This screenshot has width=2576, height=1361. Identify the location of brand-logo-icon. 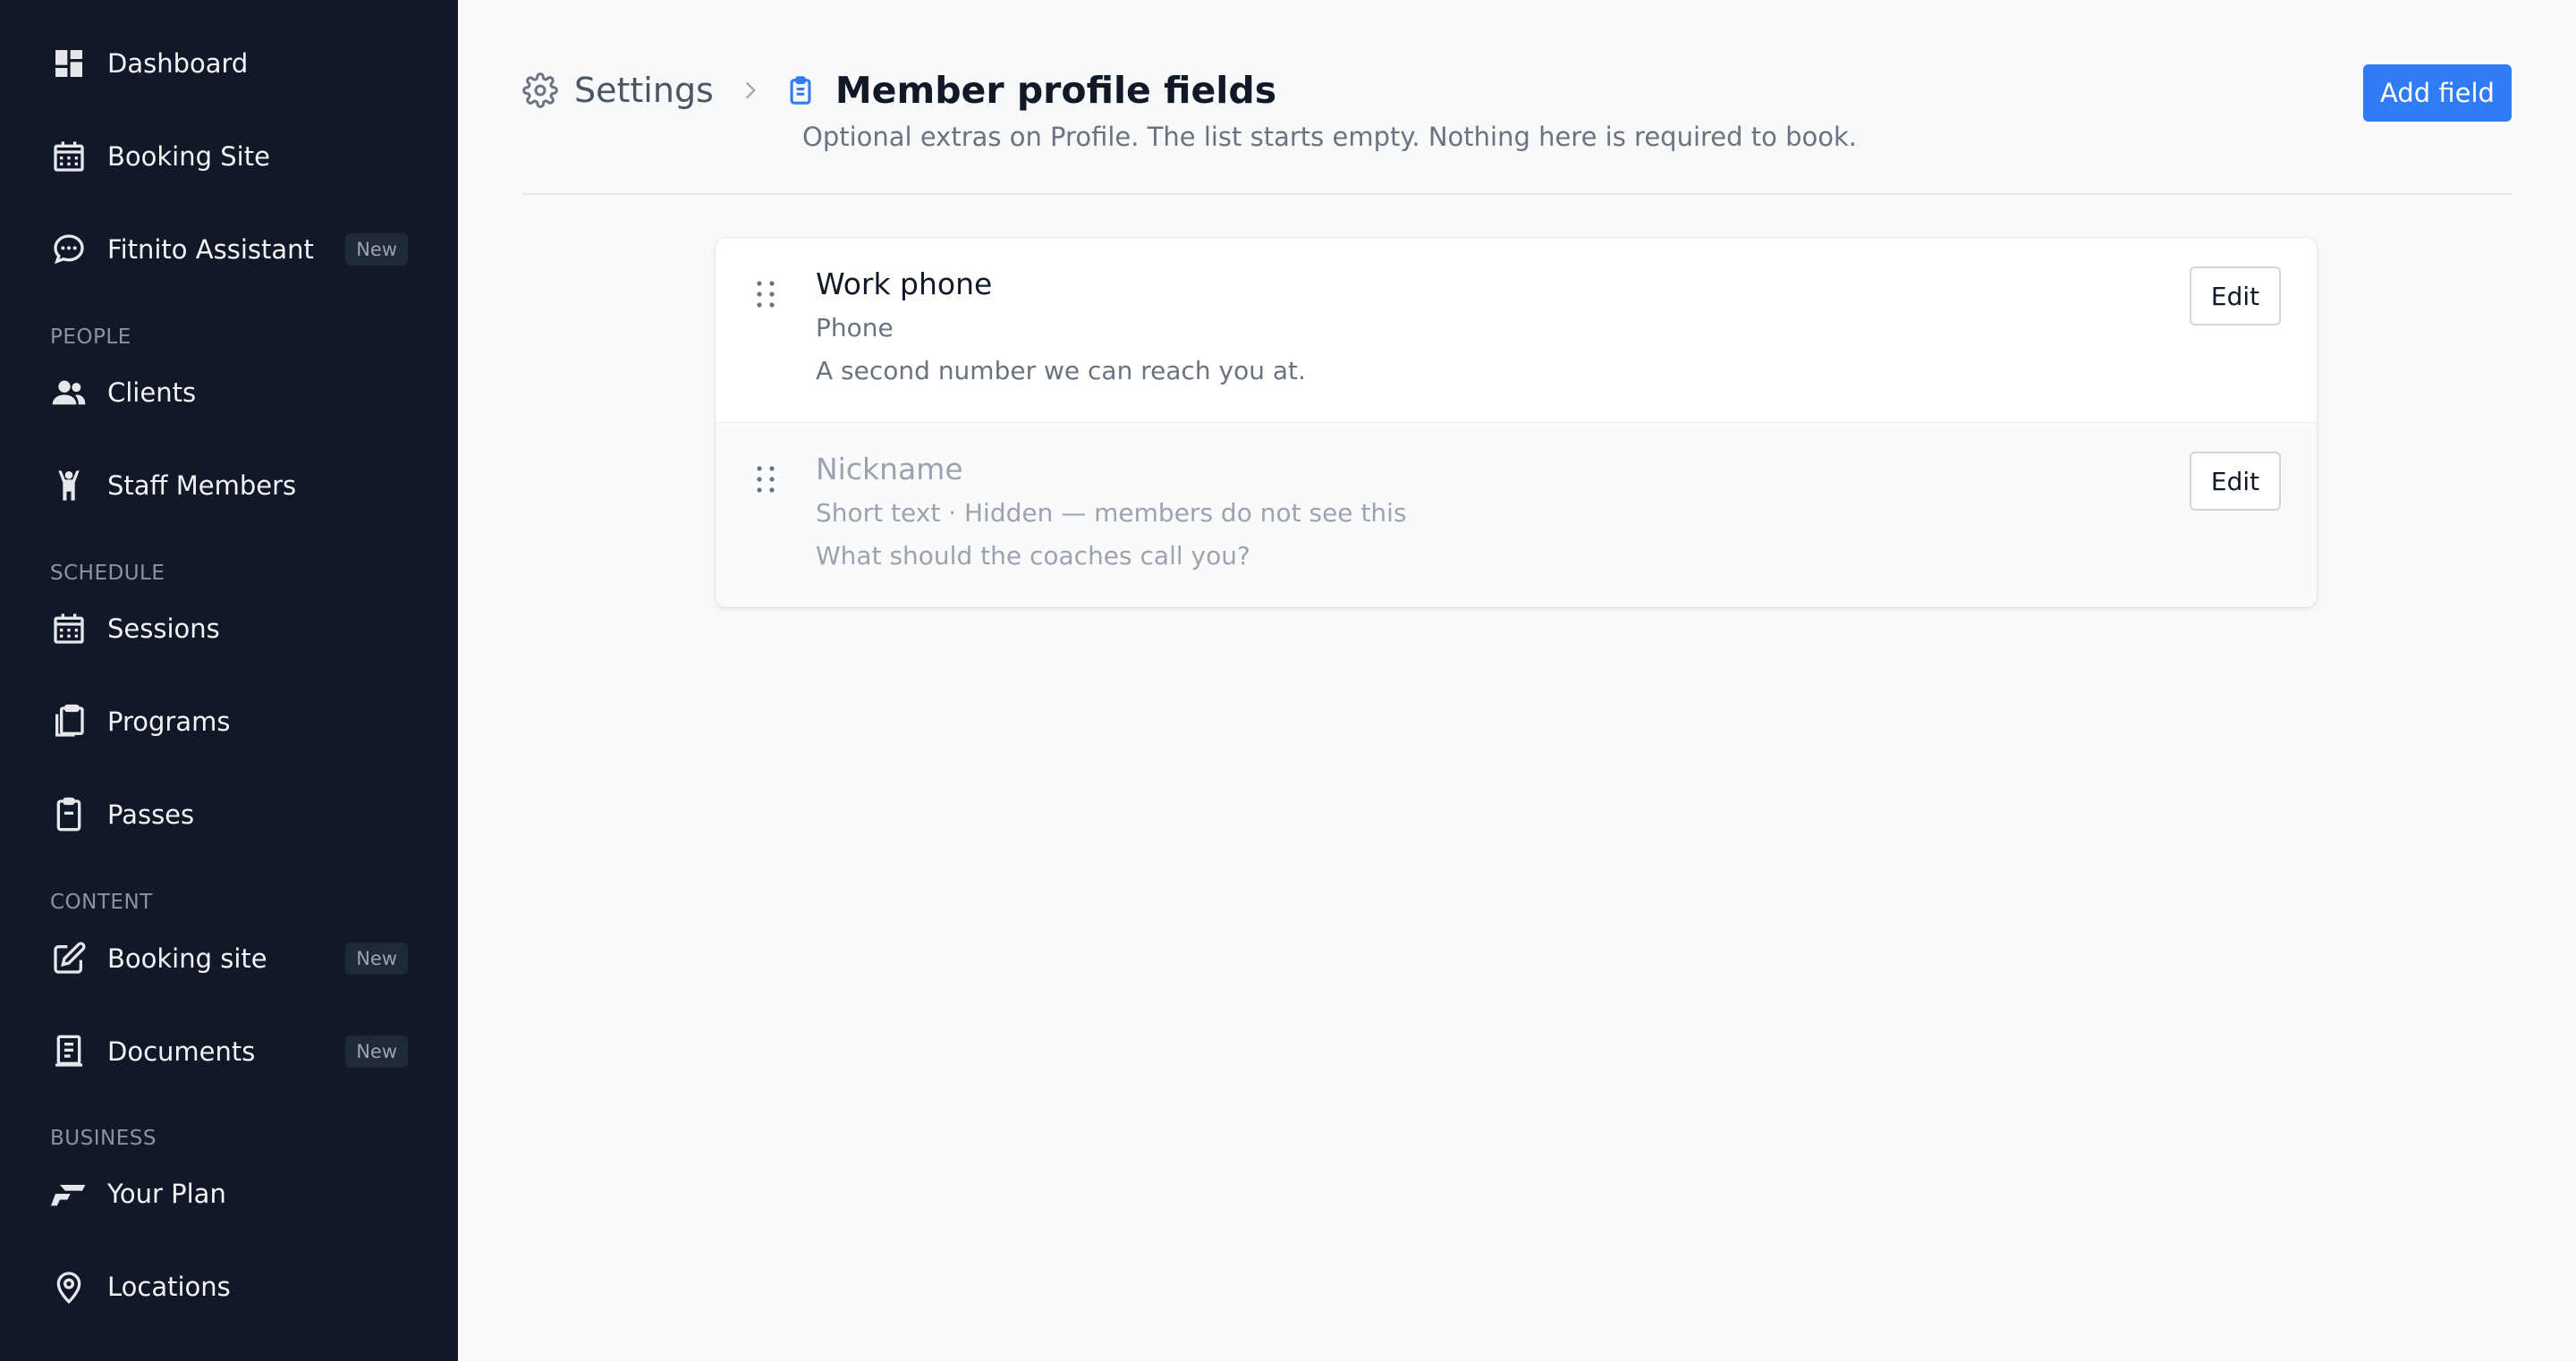
(69, 1194).